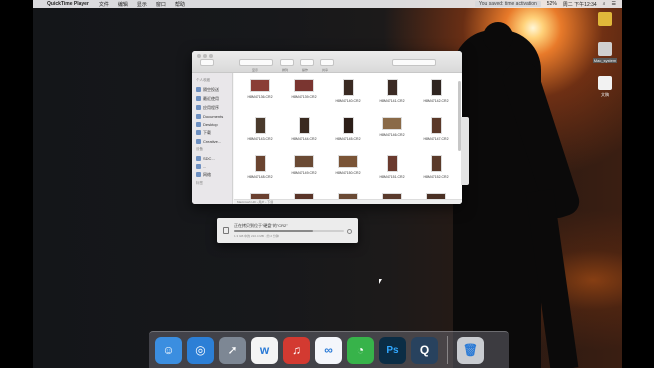  I want to click on toolbar-label-view: 显示, so click(255, 70).